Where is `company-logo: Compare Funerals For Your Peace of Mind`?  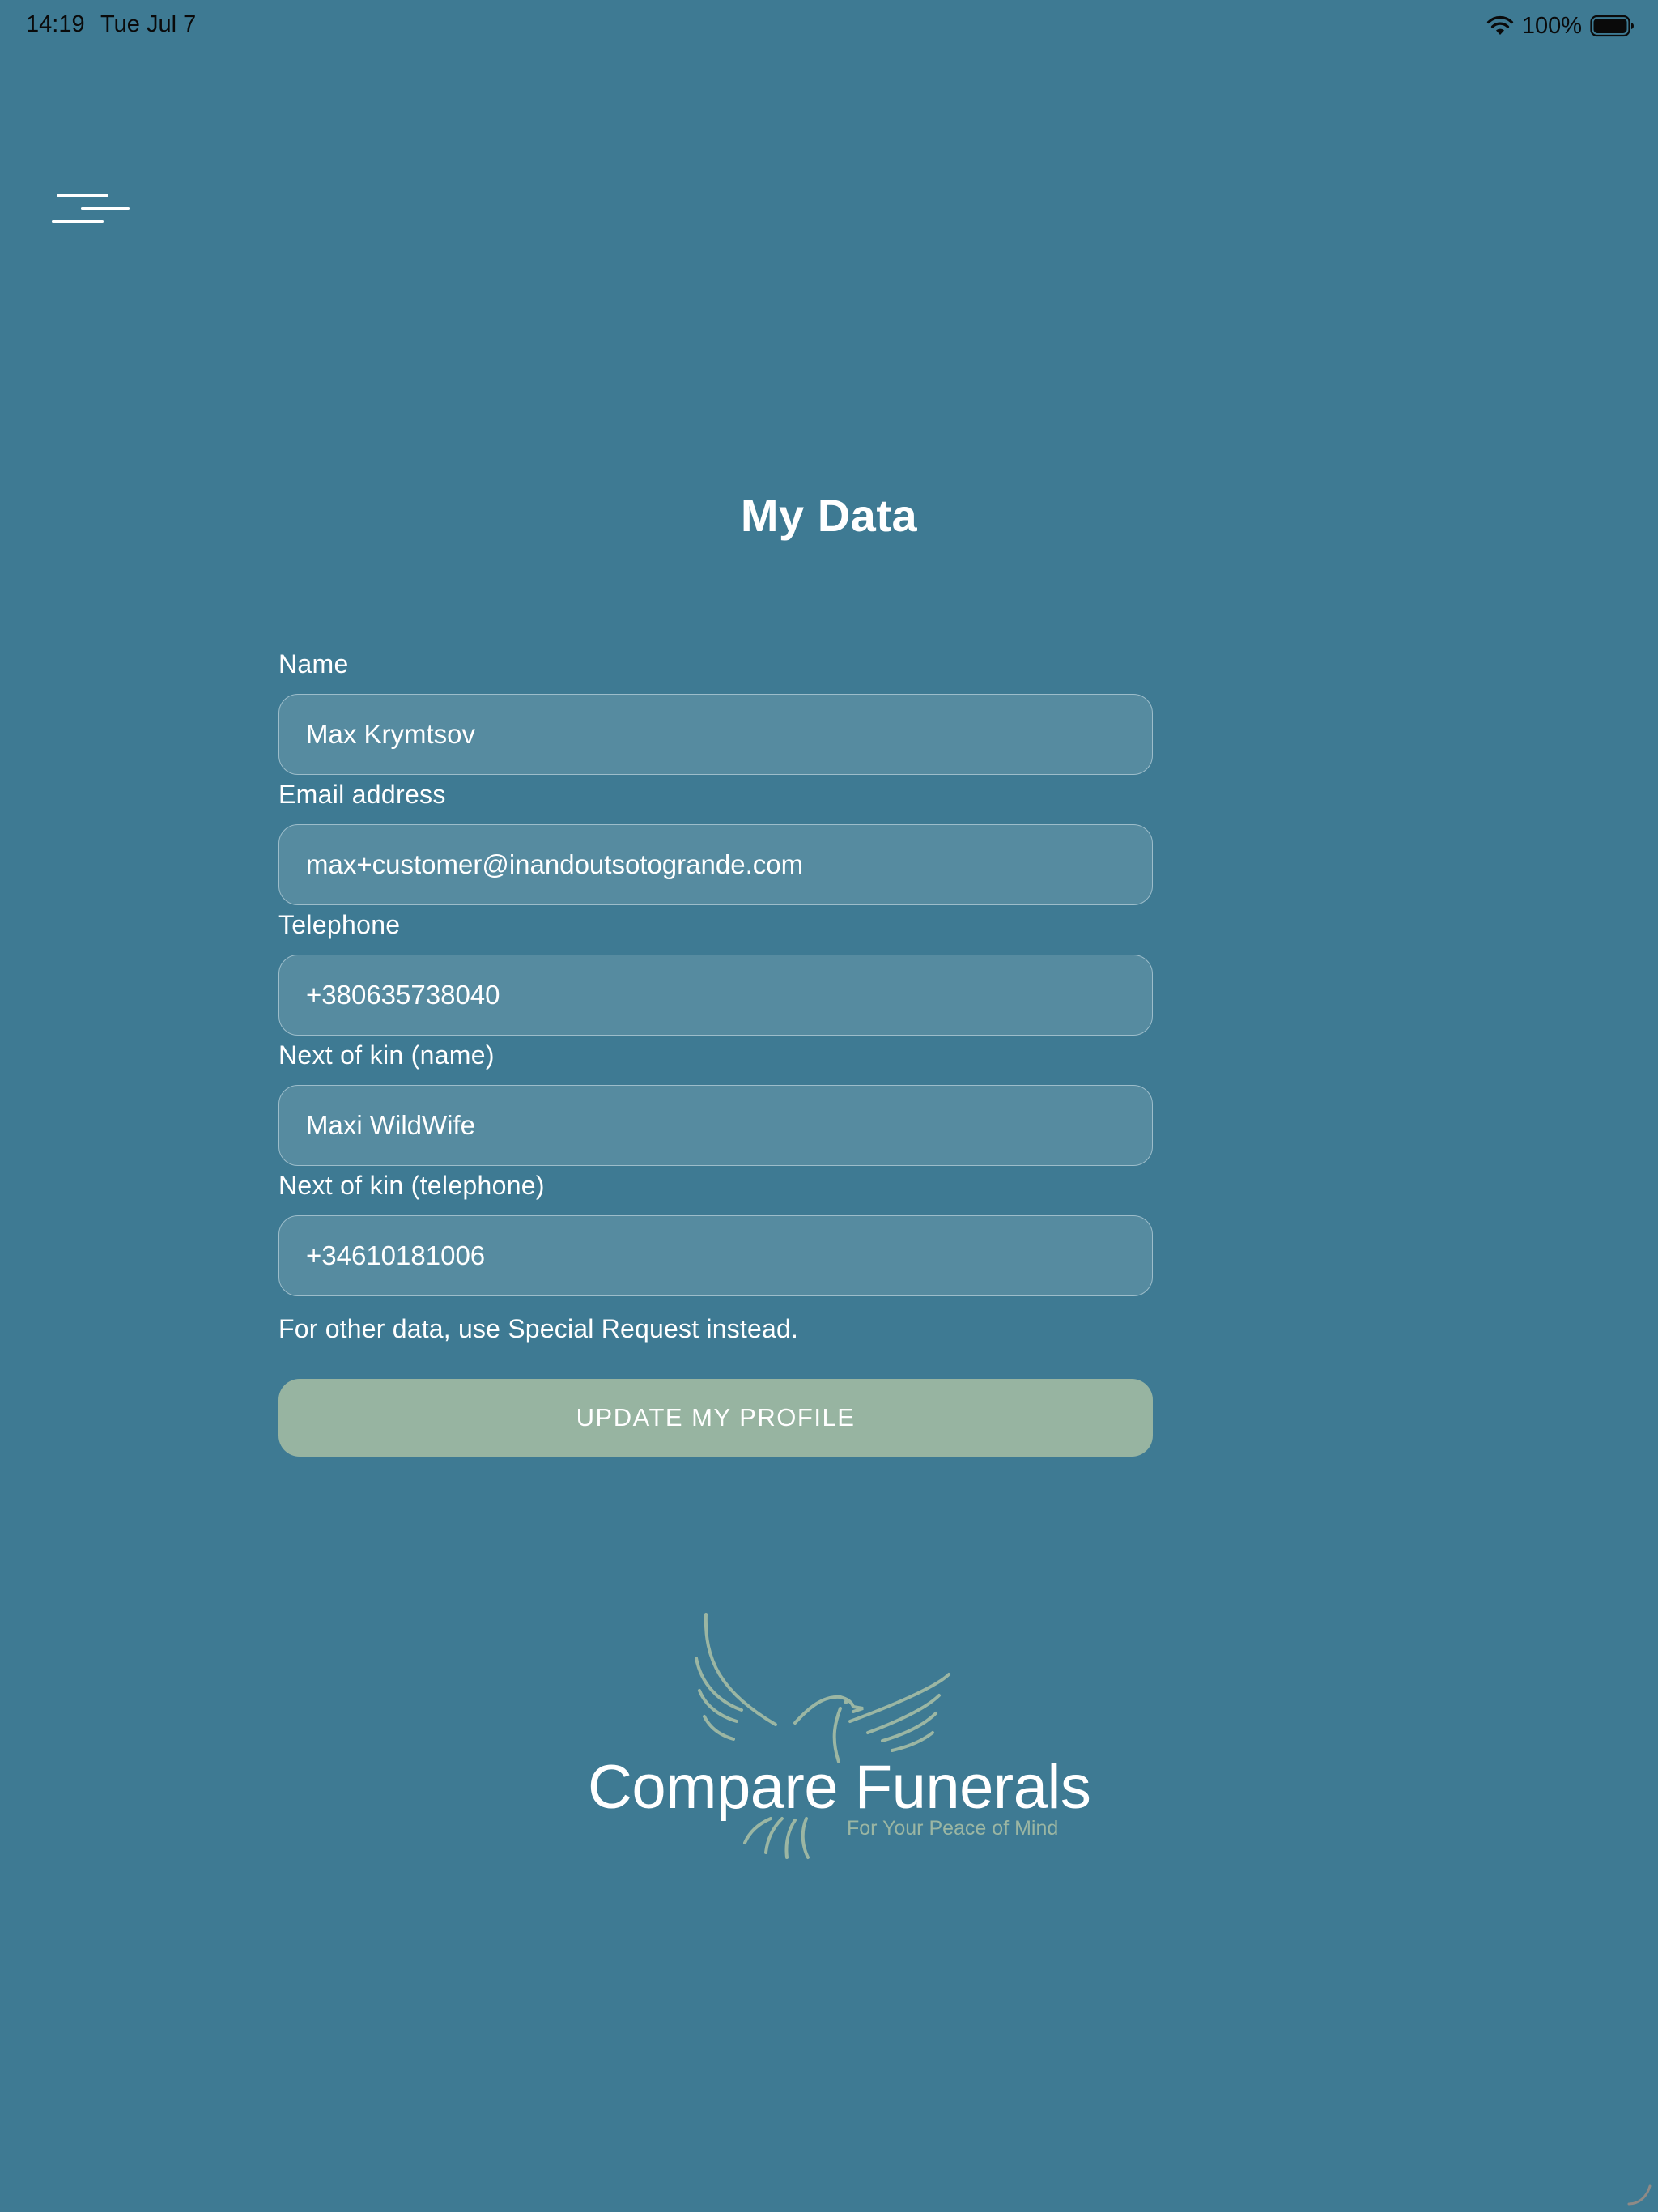 company-logo: Compare Funerals For Your Peace of Mind is located at coordinates (837, 1737).